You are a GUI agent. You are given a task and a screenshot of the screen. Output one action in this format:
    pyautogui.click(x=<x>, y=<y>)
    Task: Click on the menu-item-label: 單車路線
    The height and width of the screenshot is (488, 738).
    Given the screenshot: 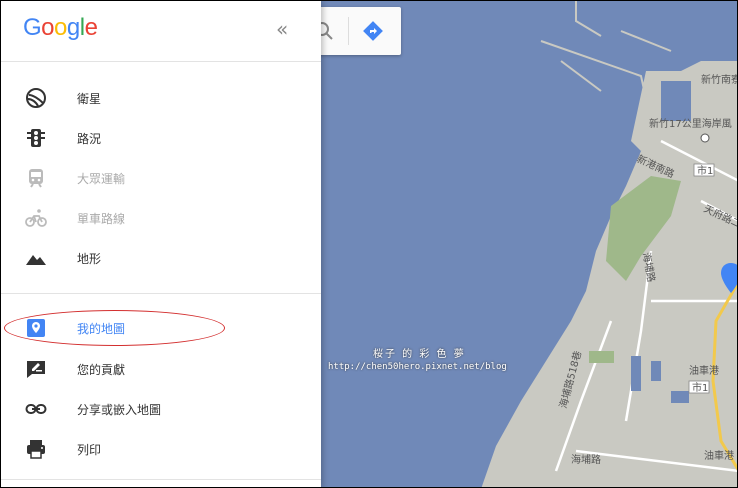 What is the action you would take?
    pyautogui.click(x=101, y=219)
    